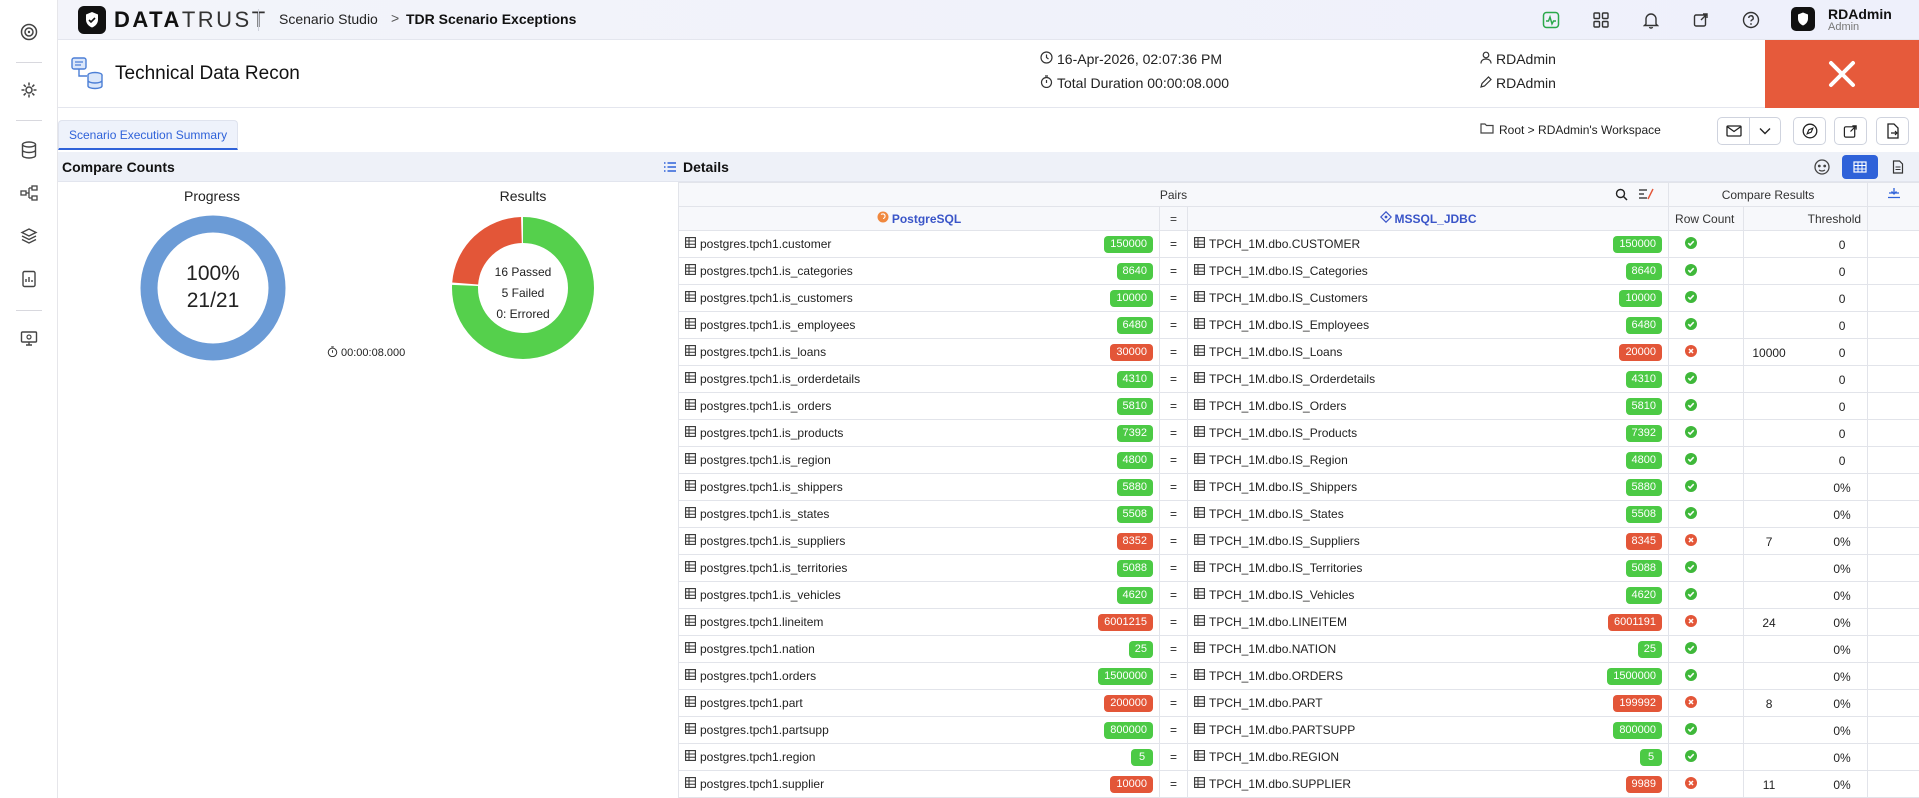  Describe the element at coordinates (919, 379) in the screenshot. I see `source-table-cell: postgres.tpch1.is_orderdetails 4310` at that location.